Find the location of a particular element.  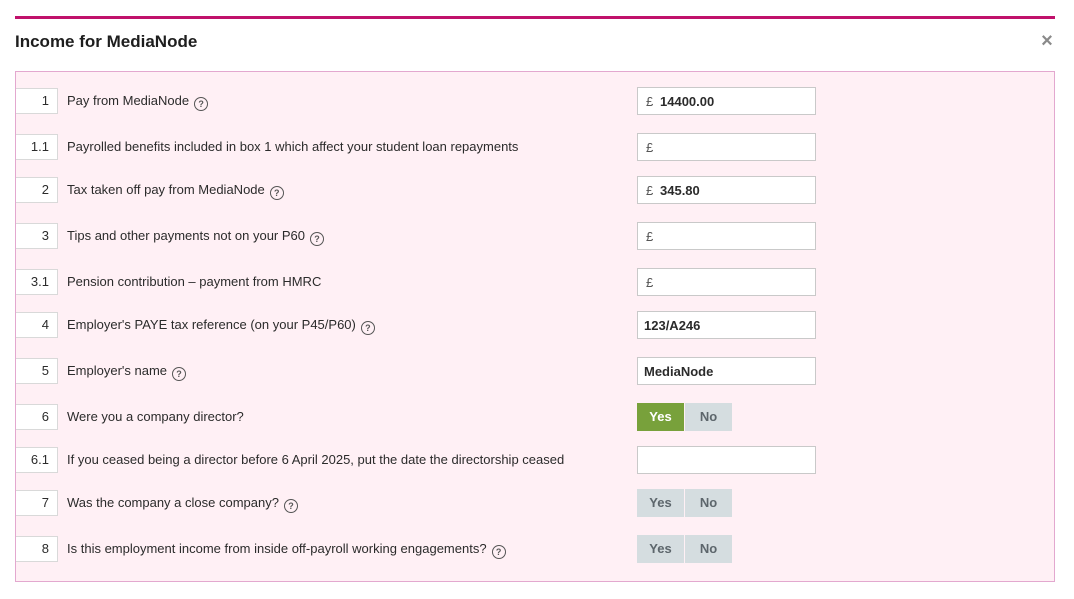

form-row-2: 2 Tax taken off pay from MediaNode? £ is located at coordinates (535, 190).